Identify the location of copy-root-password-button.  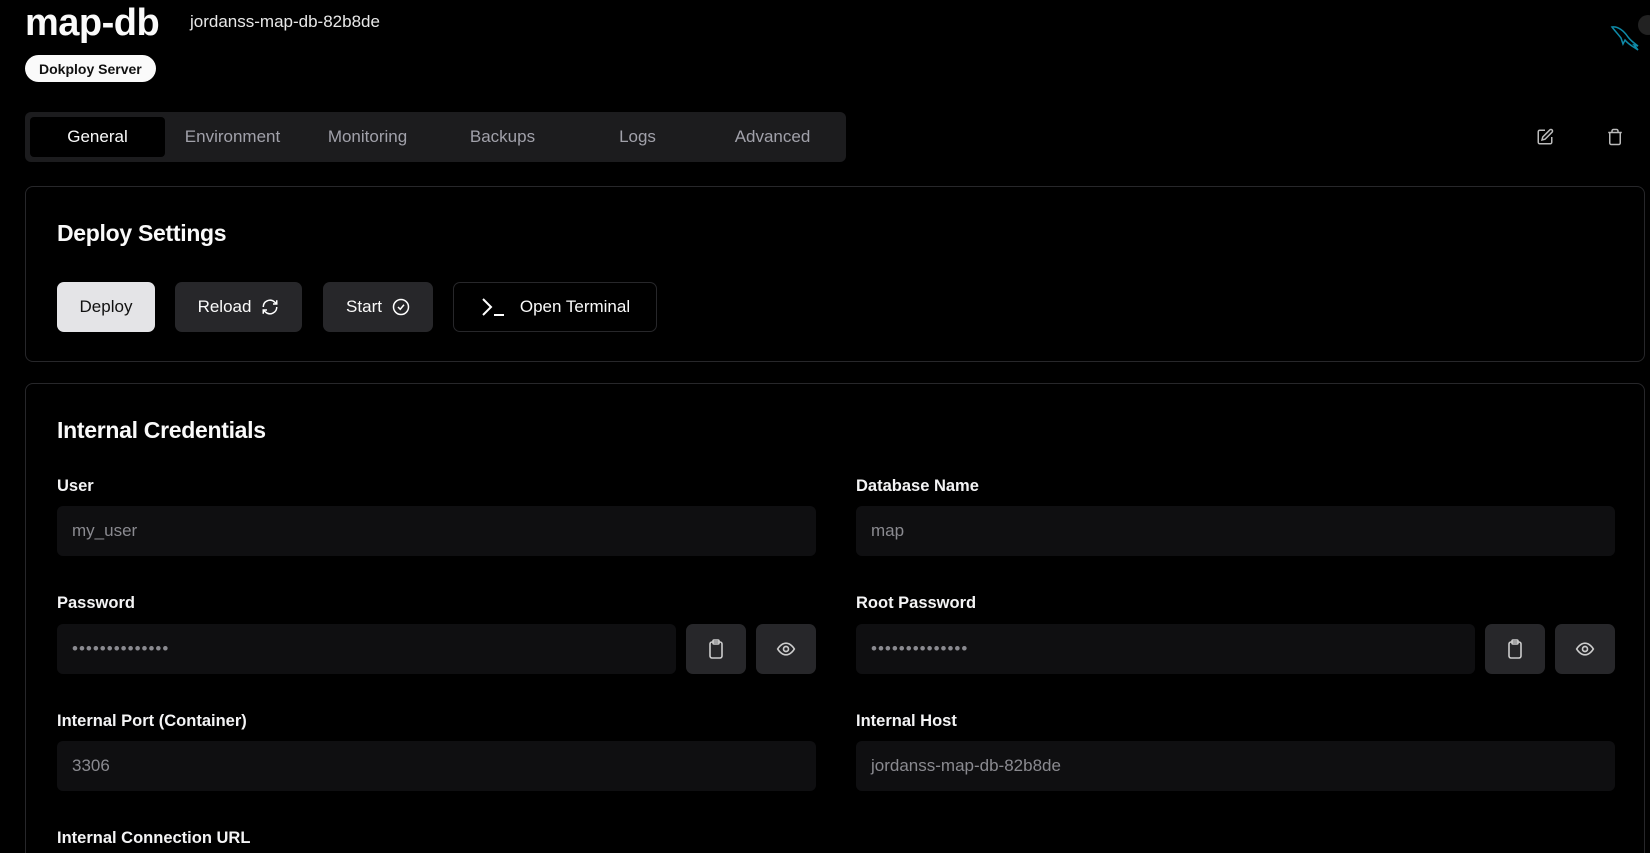
(1515, 649).